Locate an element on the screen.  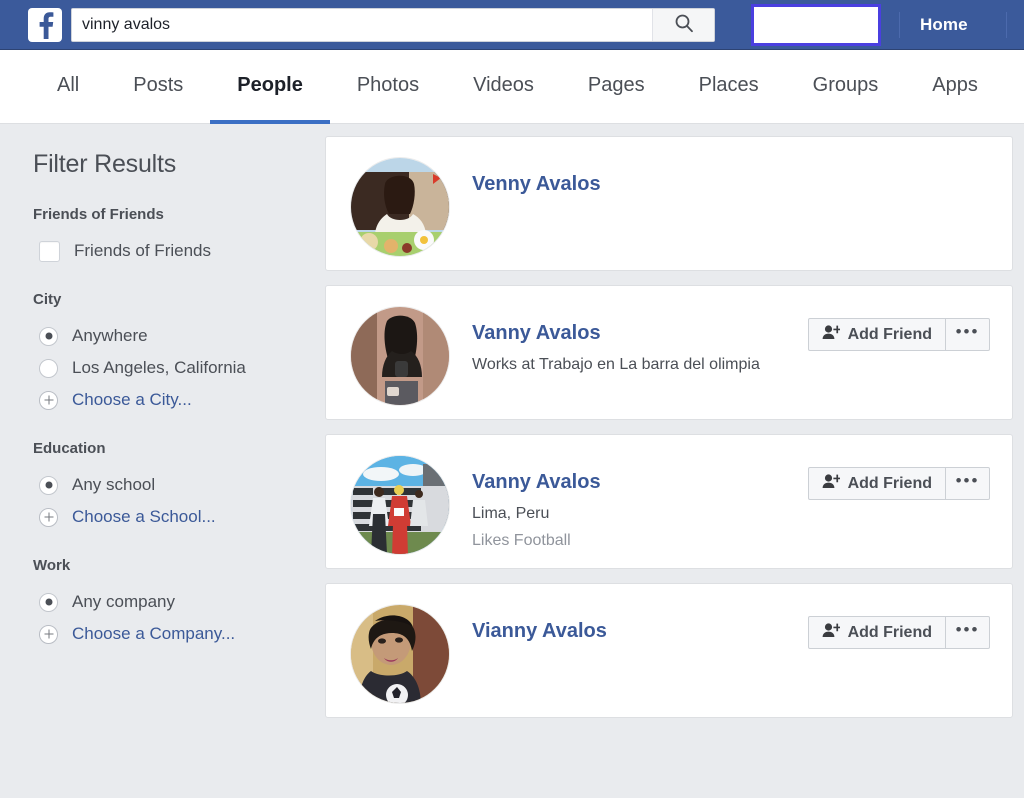
search-button is located at coordinates (683, 24).